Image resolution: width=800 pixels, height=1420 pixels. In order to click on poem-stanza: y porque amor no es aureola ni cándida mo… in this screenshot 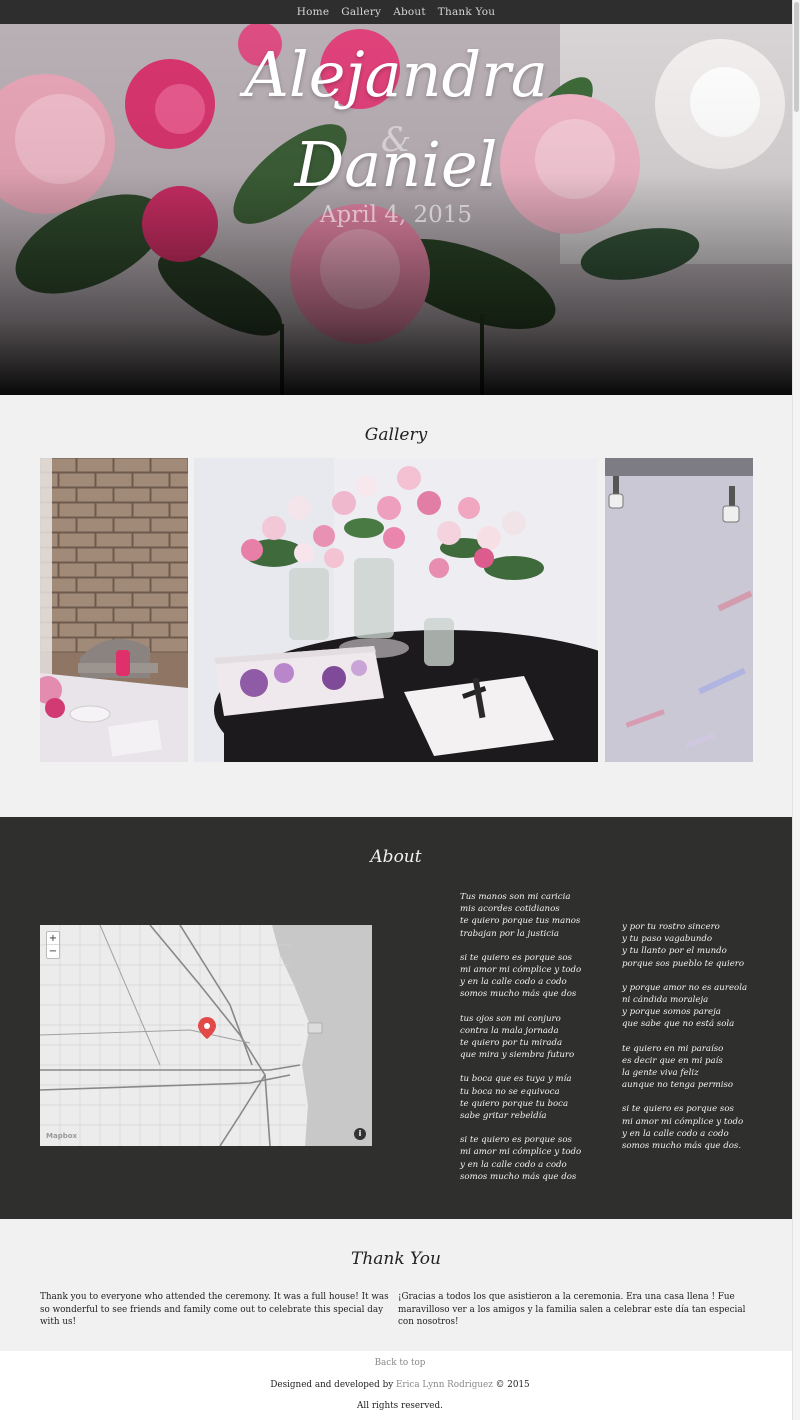, I will do `click(684, 1006)`.